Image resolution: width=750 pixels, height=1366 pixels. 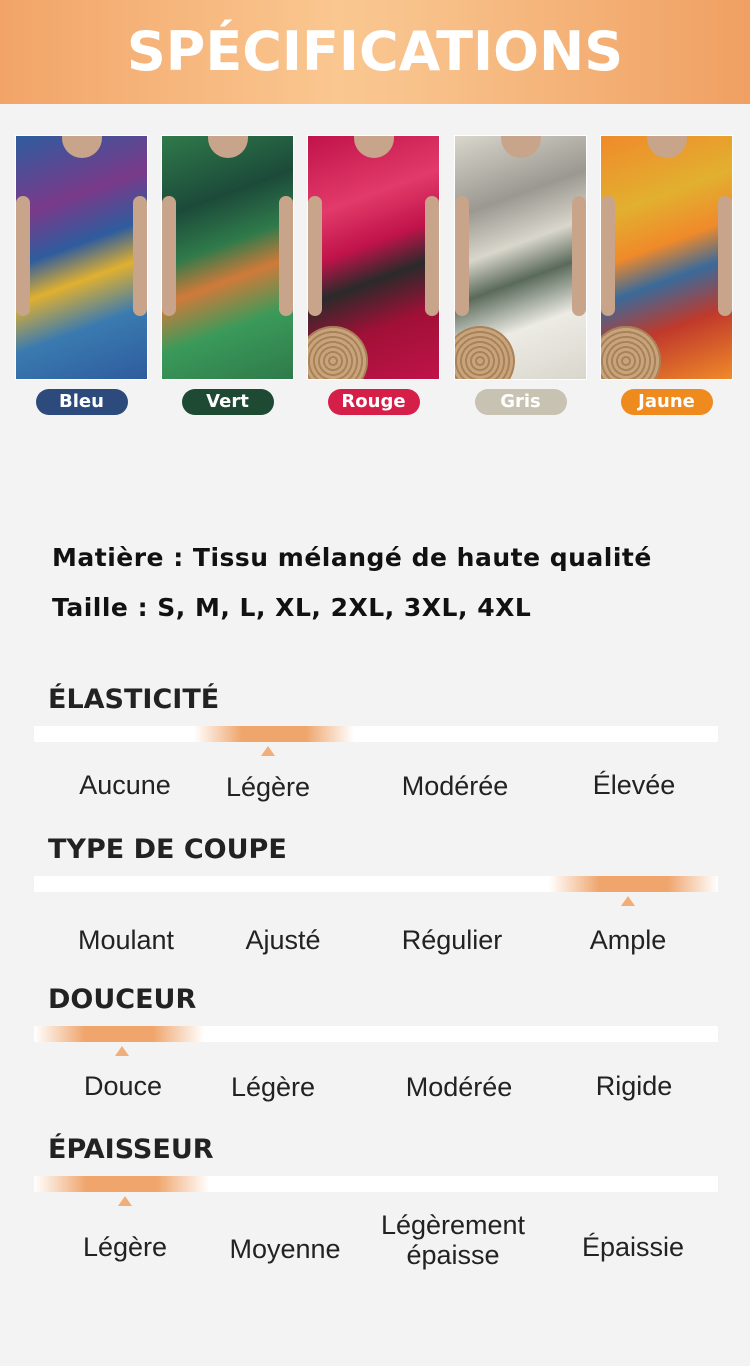 What do you see at coordinates (628, 940) in the screenshot?
I see `scale-option: Ample` at bounding box center [628, 940].